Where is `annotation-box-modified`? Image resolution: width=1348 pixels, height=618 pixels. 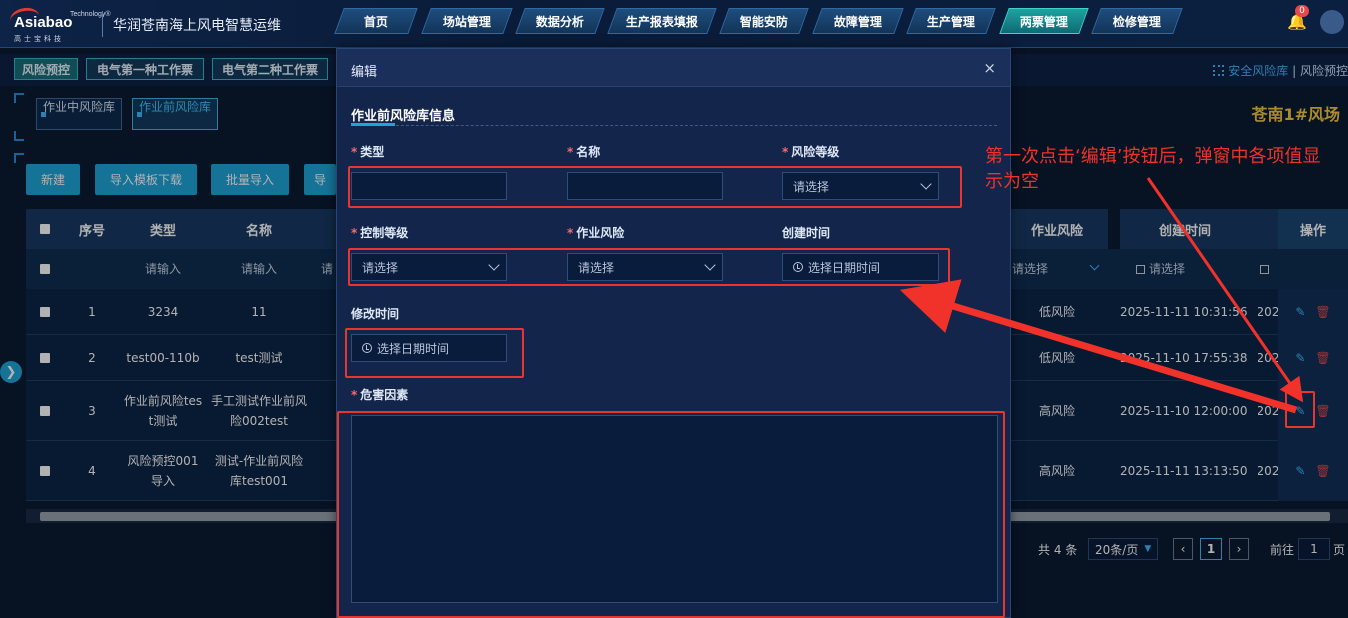 annotation-box-modified is located at coordinates (434, 353).